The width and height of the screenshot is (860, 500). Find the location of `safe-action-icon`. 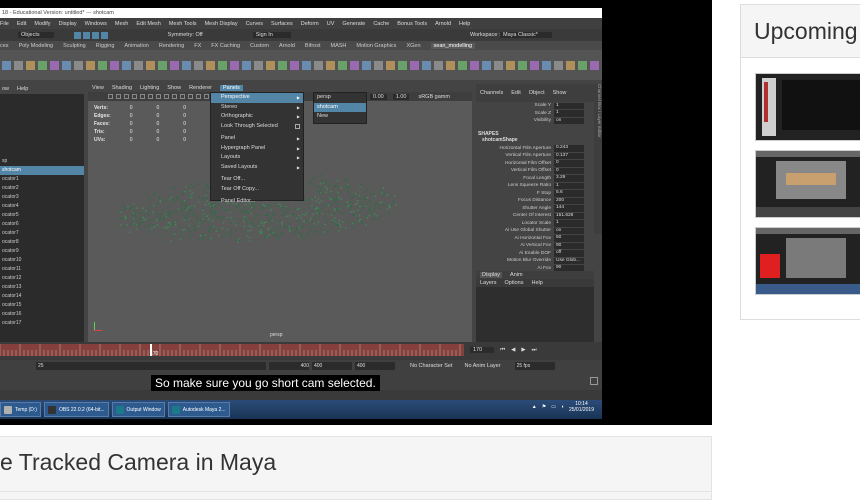

safe-action-icon is located at coordinates (158, 96).